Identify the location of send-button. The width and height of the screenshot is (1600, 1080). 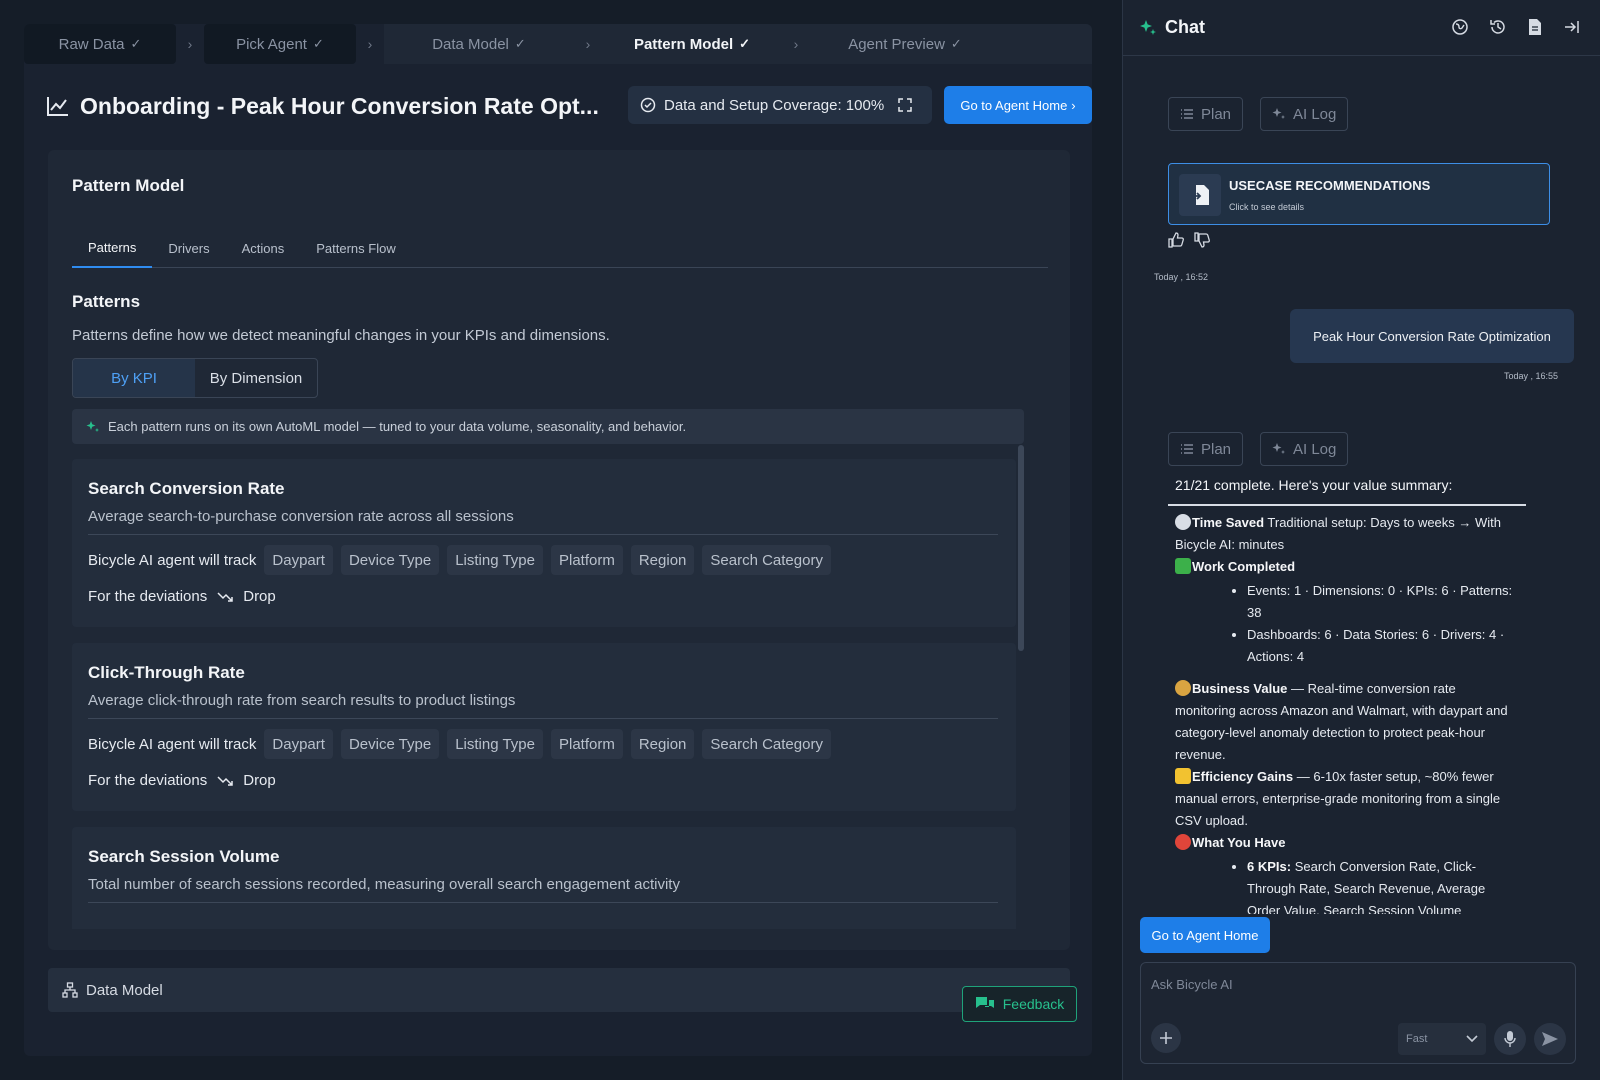
(1550, 1039).